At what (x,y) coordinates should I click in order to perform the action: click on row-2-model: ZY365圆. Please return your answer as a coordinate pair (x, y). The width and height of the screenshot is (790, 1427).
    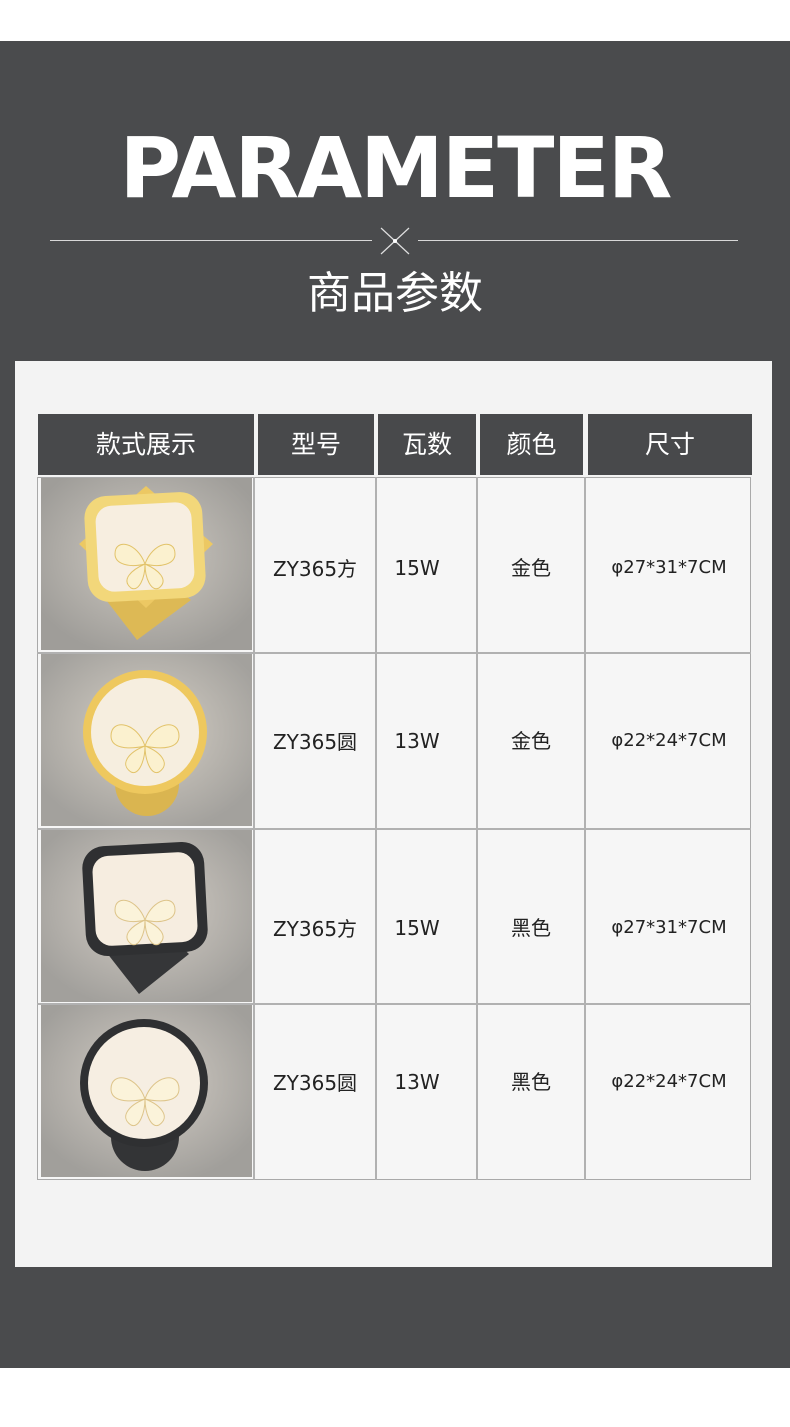
    Looking at the image, I should click on (315, 742).